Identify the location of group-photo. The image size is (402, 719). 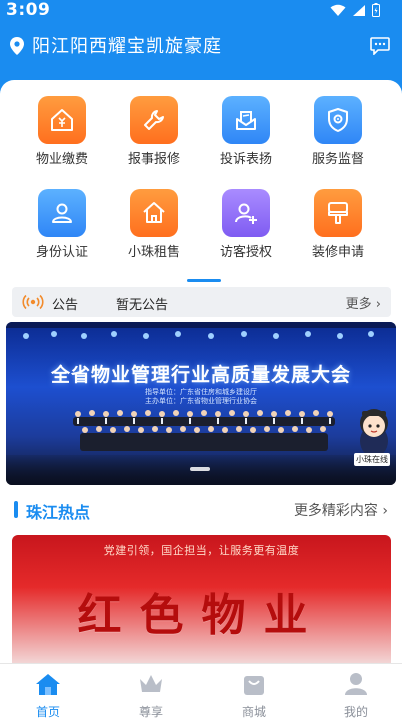
(204, 430).